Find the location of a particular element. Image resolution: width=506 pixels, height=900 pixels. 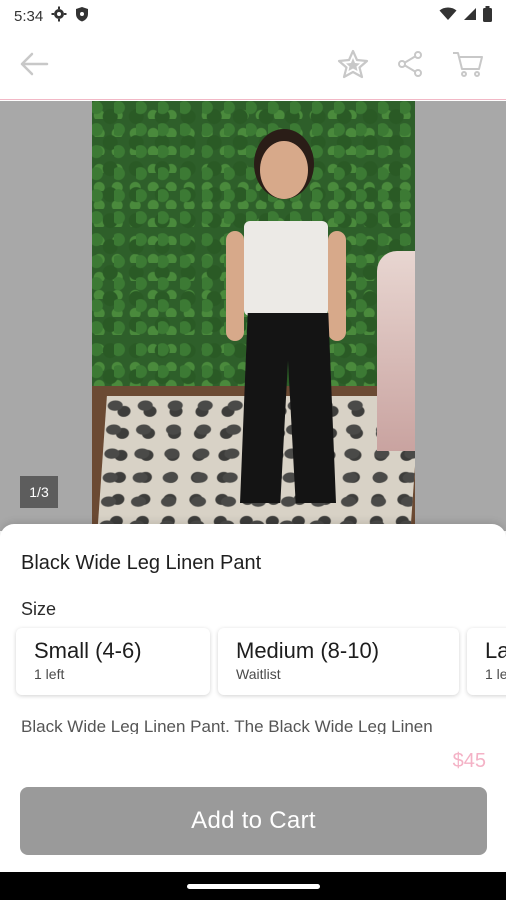

star-icon is located at coordinates (353, 66).